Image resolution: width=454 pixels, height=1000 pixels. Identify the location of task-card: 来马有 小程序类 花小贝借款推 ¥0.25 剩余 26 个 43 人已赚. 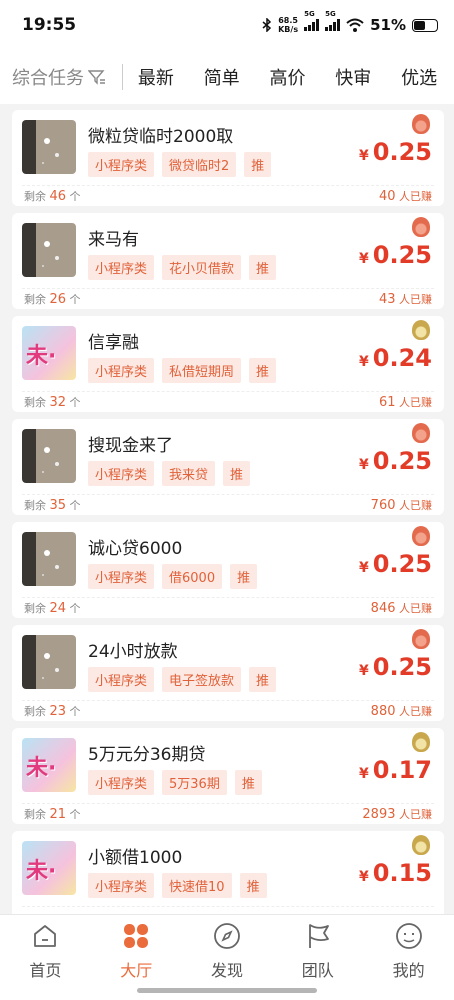
(228, 261).